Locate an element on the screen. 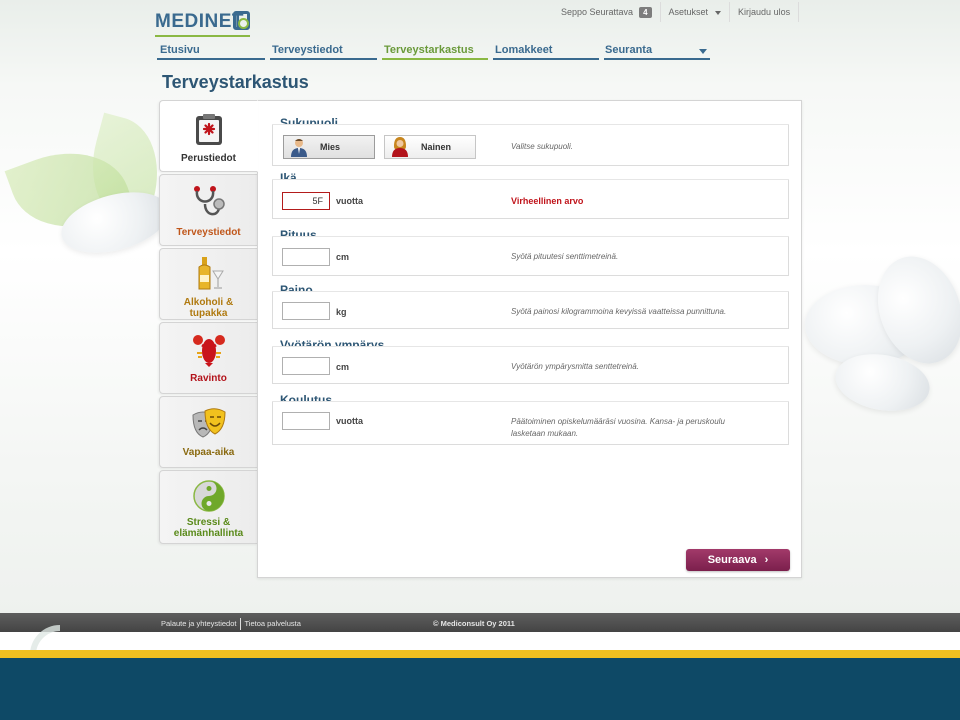  logout-link: Kirjaudu ulos is located at coordinates (764, 12).